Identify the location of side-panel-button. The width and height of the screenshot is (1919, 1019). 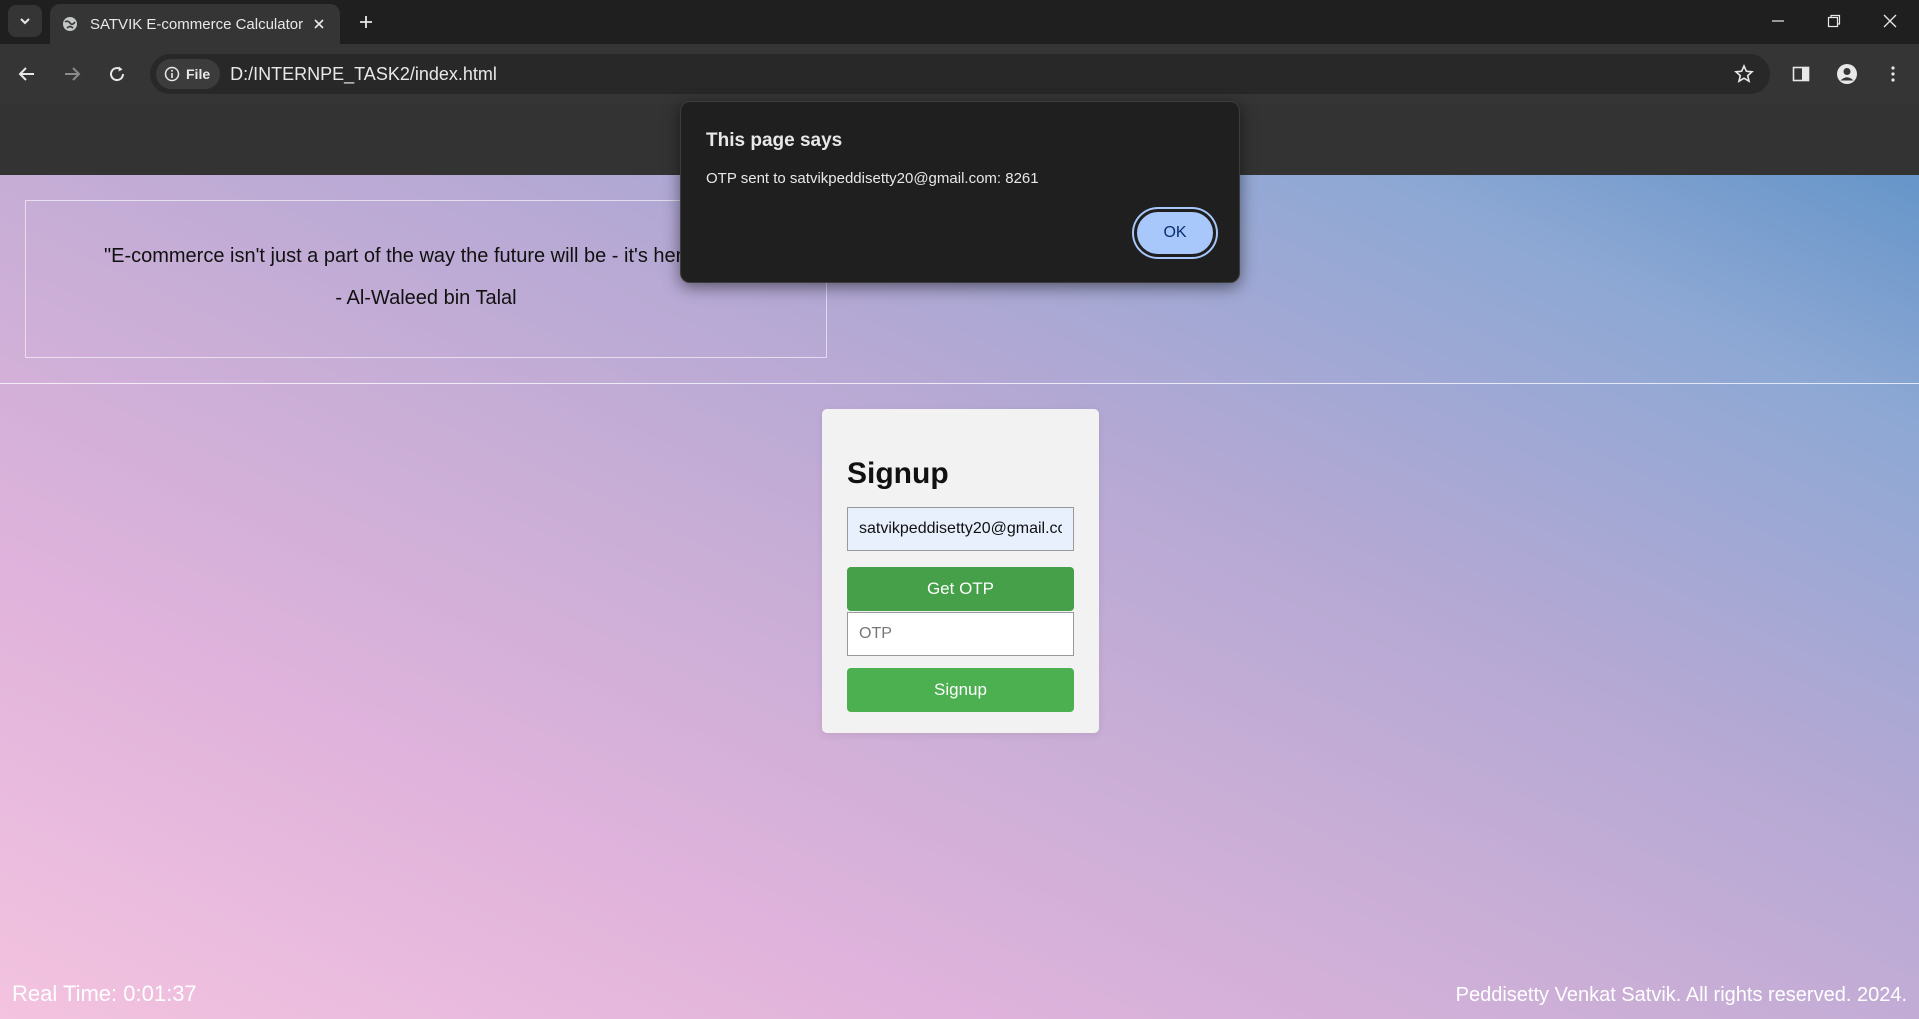
(1801, 74).